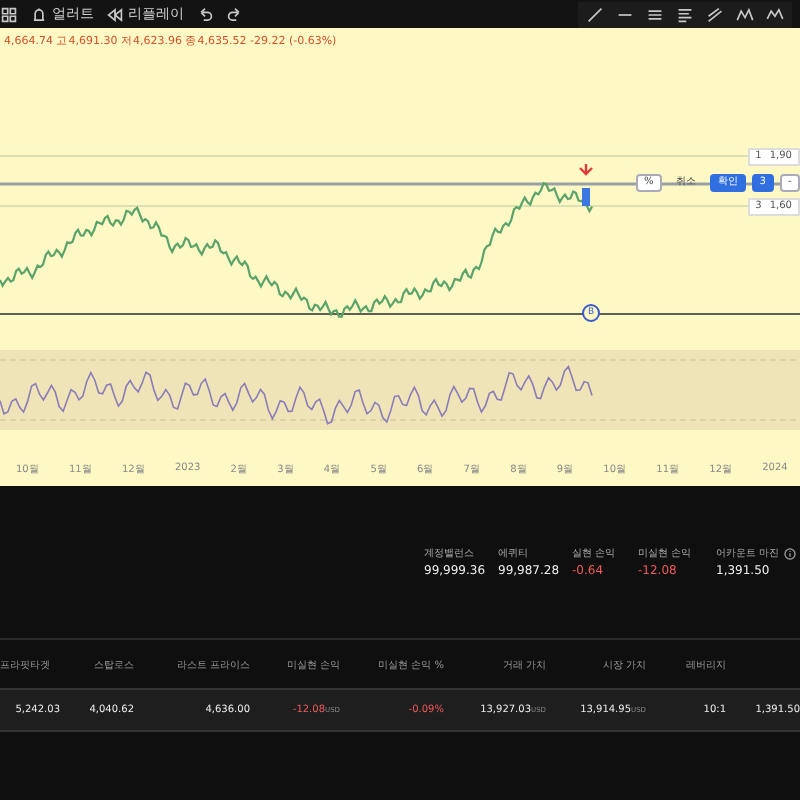 The width and height of the screenshot is (800, 800). What do you see at coordinates (775, 14) in the screenshot?
I see `wave-icon` at bounding box center [775, 14].